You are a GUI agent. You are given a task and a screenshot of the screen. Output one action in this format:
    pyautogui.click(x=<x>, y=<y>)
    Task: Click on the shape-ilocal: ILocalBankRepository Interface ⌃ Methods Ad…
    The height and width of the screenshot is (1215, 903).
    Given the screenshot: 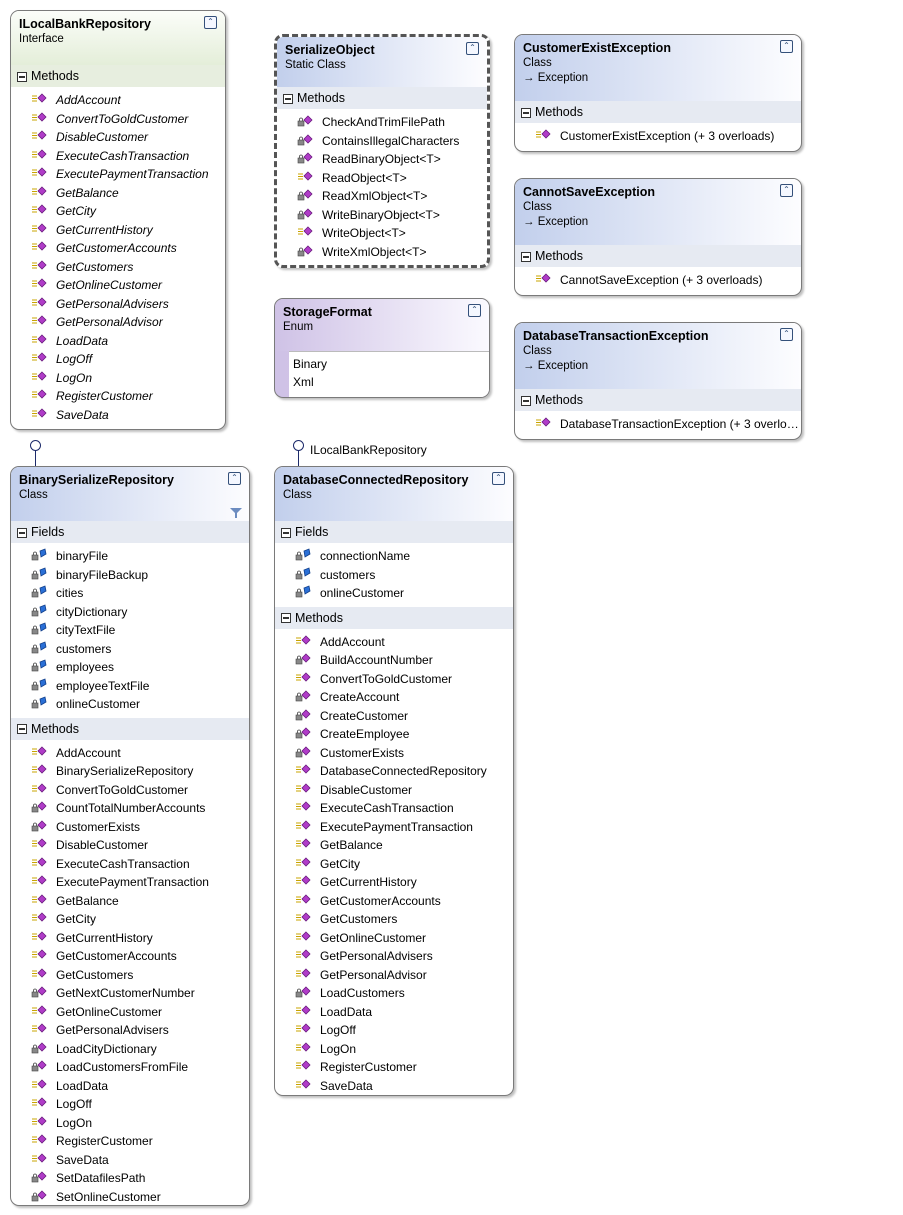 What is the action you would take?
    pyautogui.click(x=118, y=220)
    